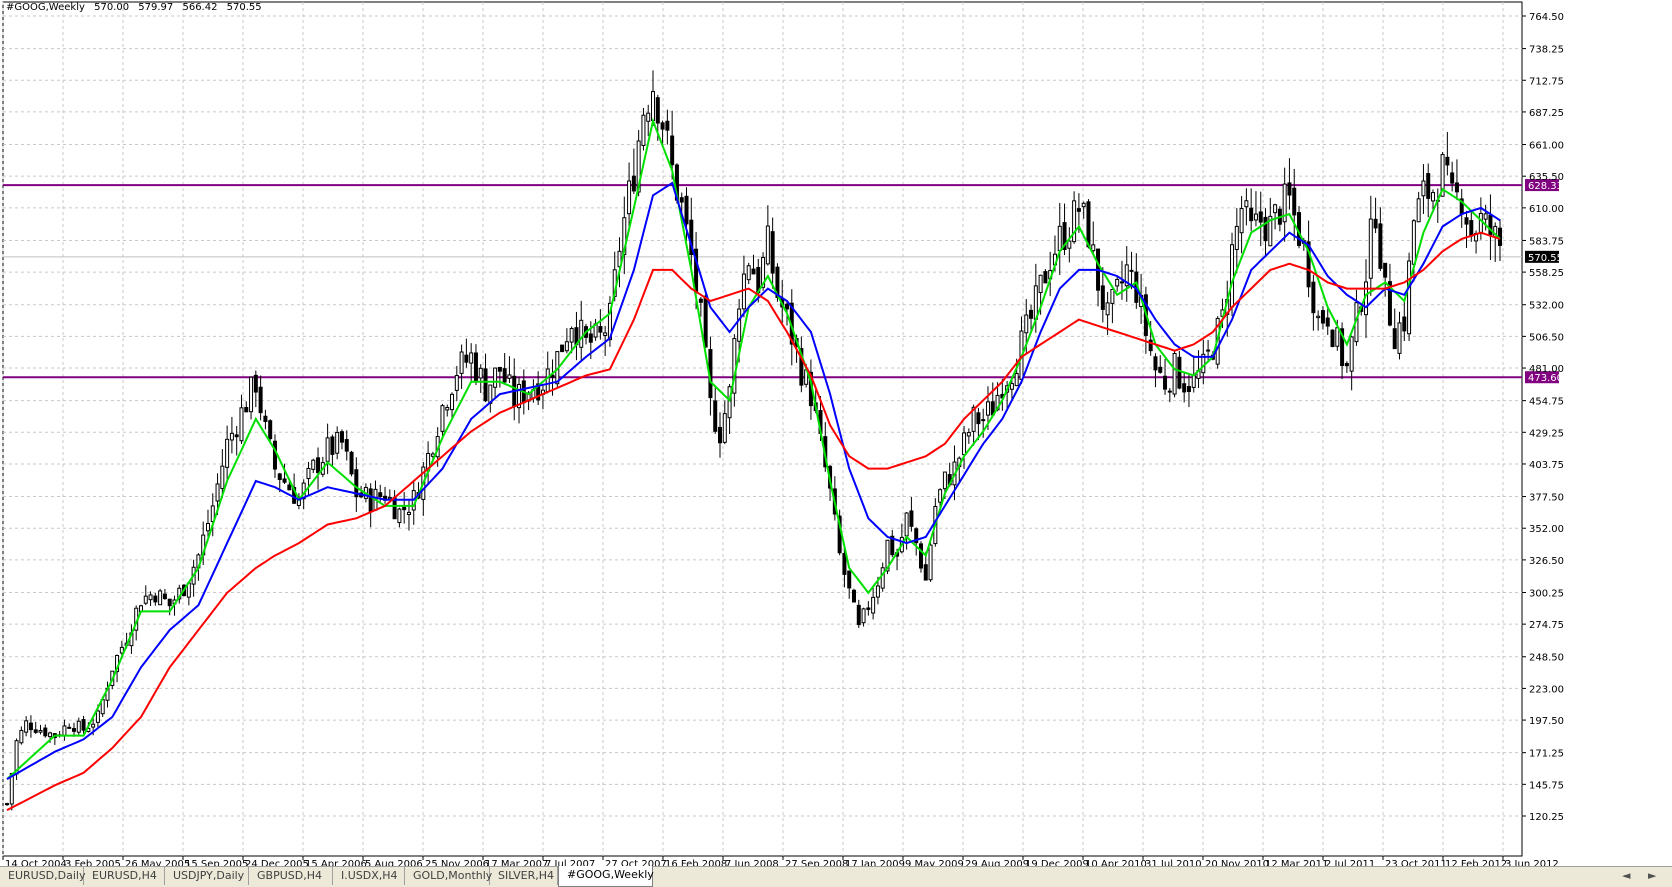 The image size is (1672, 887). I want to click on x-tick-label: 5 Aug 2006, so click(394, 862).